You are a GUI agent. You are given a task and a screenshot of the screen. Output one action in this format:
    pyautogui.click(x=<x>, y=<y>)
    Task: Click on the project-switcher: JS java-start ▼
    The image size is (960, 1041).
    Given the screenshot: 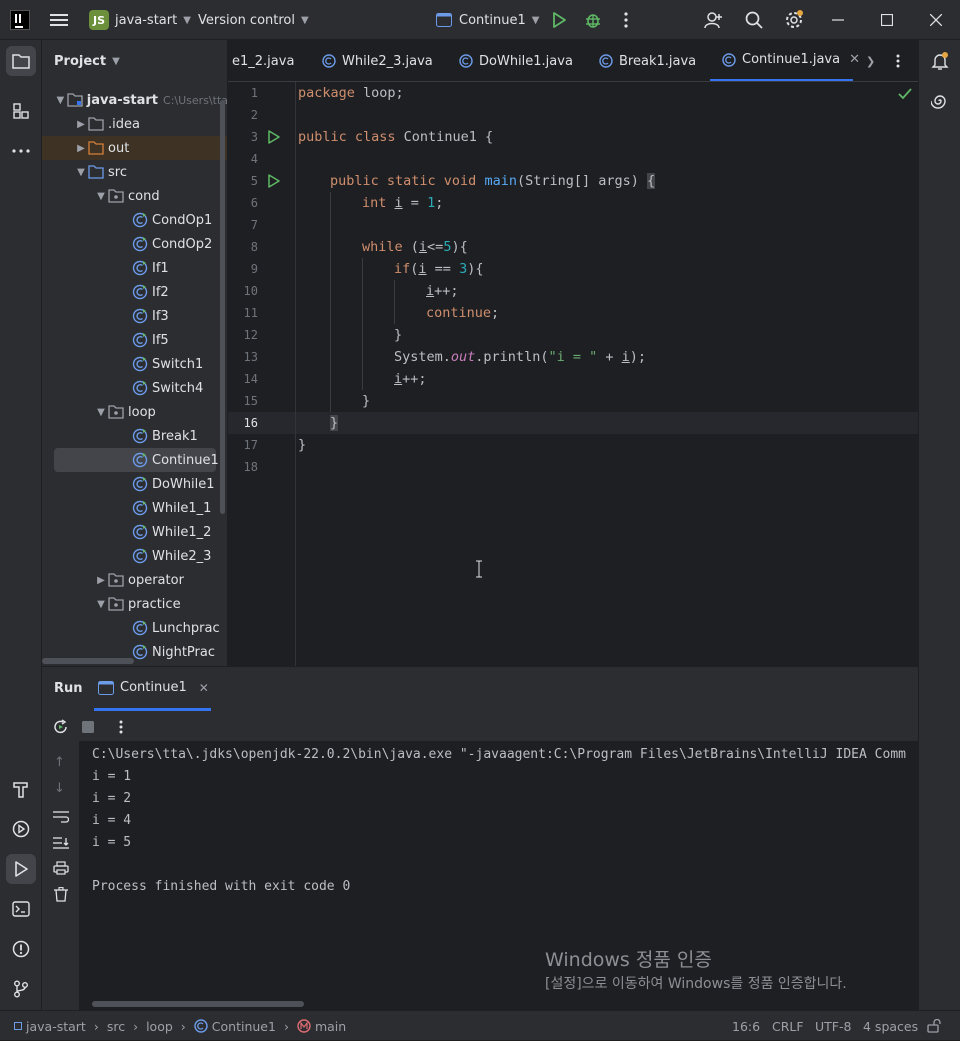 What is the action you would take?
    pyautogui.click(x=140, y=20)
    